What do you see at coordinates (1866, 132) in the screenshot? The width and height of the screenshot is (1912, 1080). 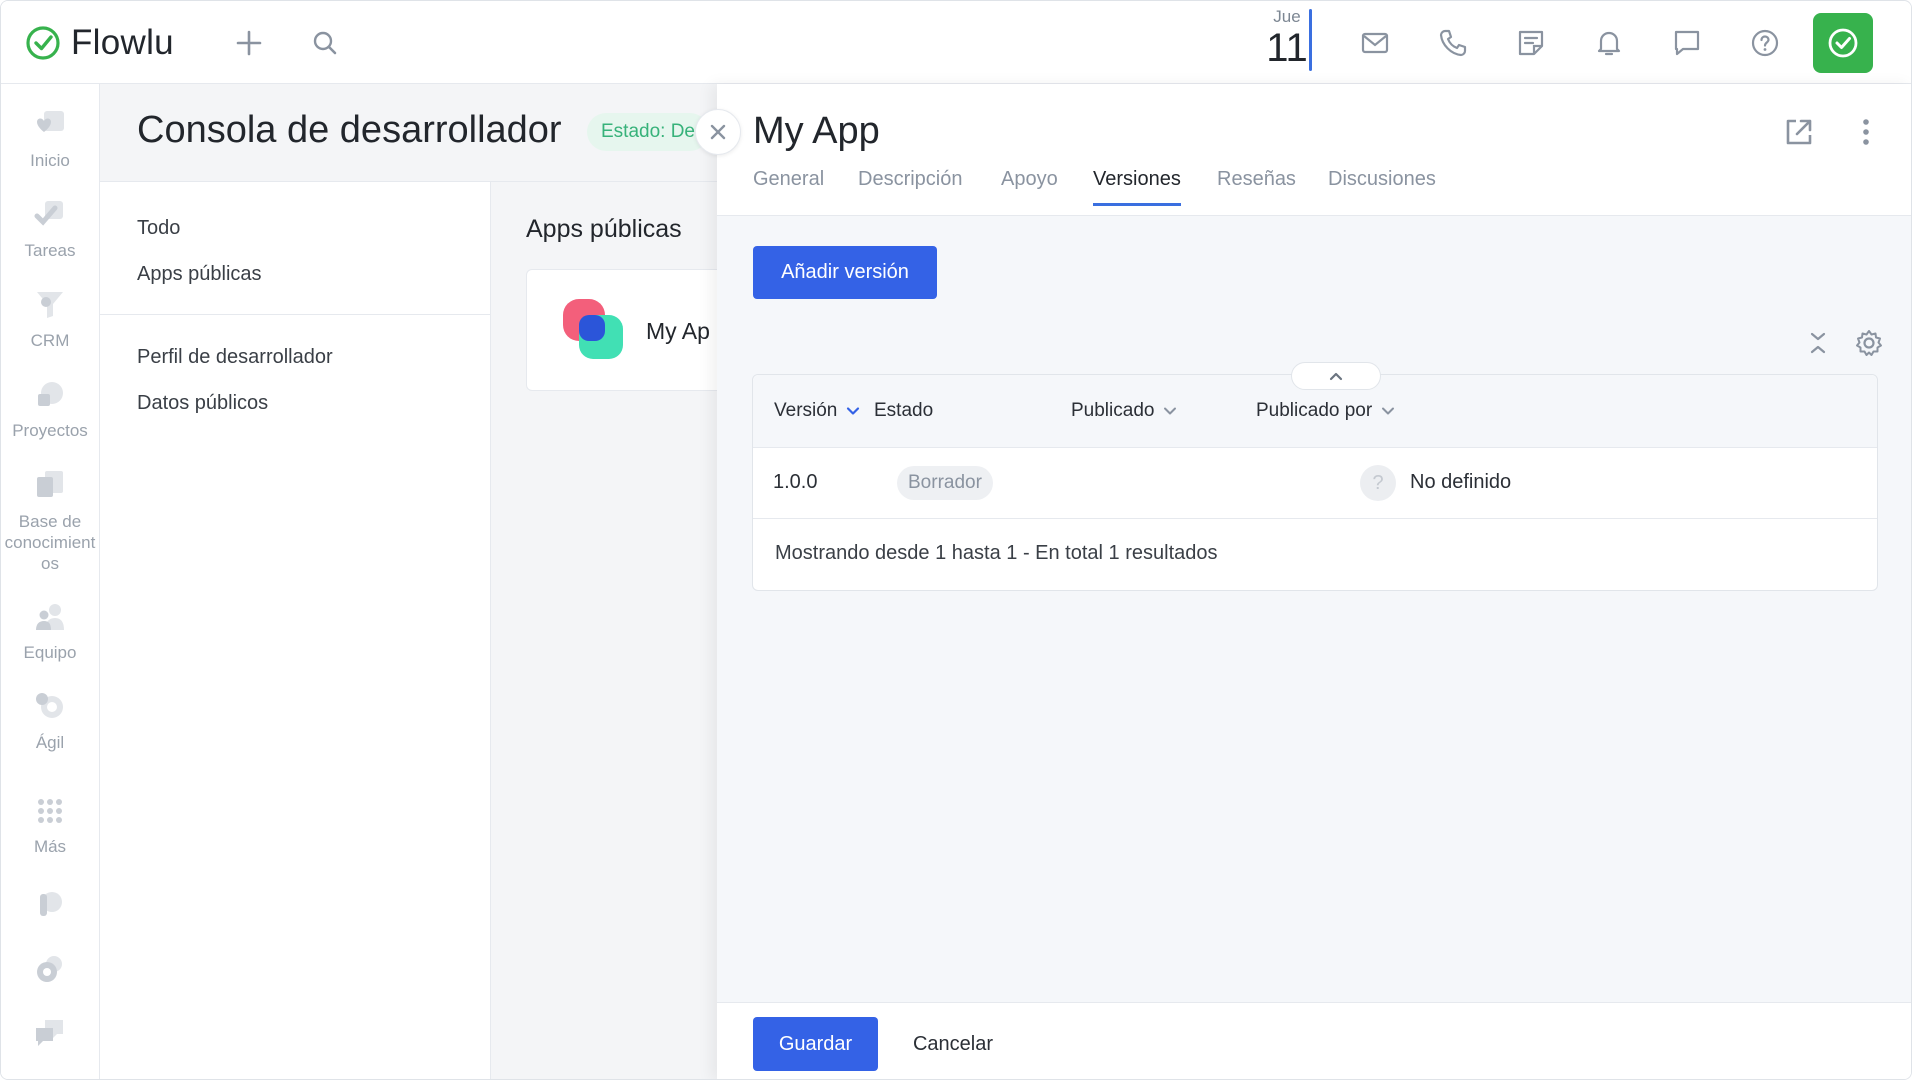 I see `more-options-icon` at bounding box center [1866, 132].